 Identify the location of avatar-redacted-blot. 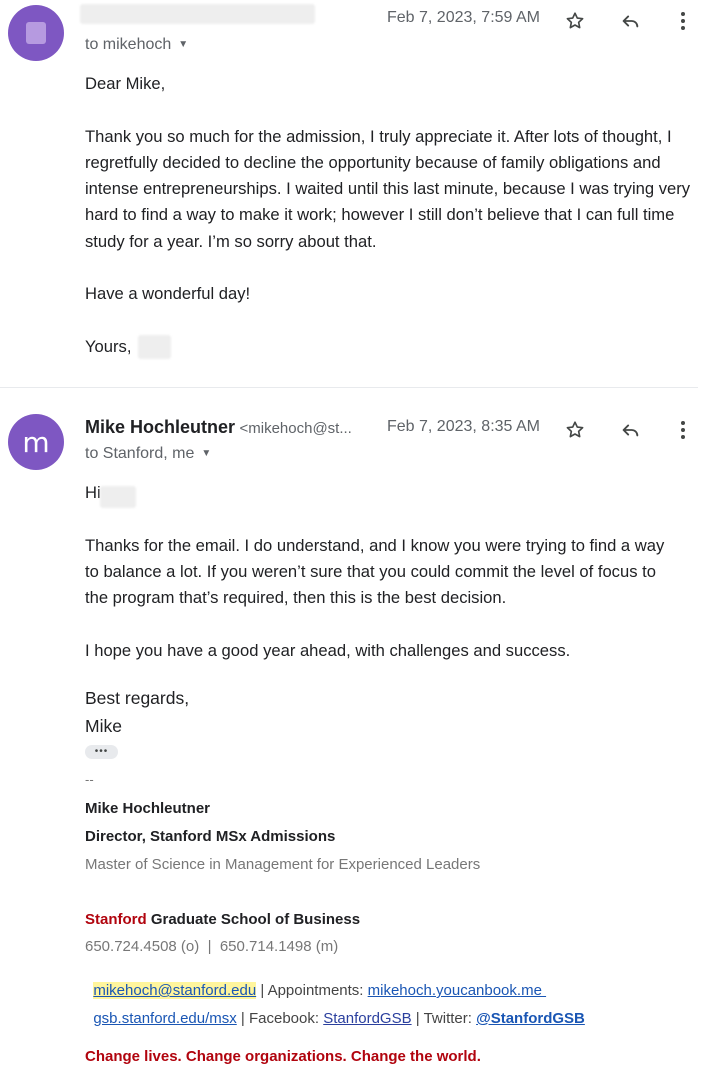
(36, 33).